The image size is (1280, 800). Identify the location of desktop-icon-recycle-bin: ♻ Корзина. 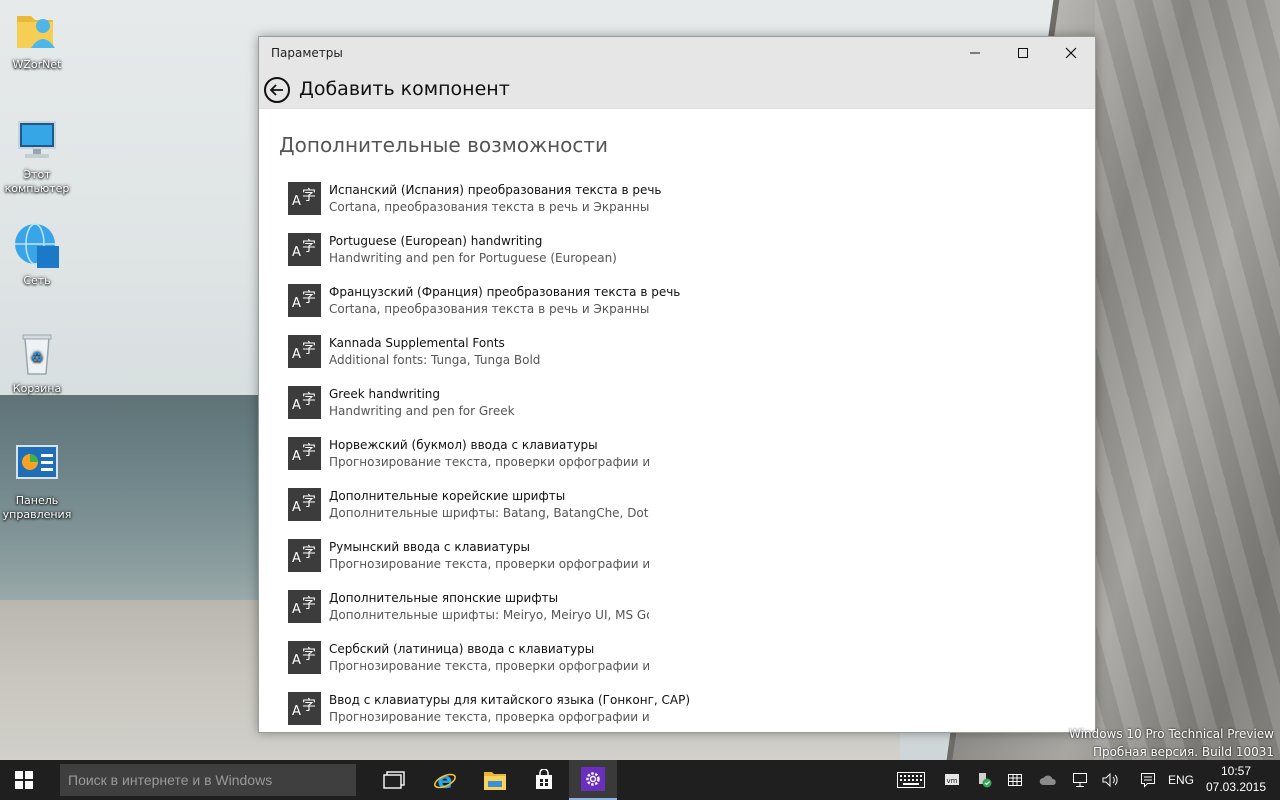
(37, 363).